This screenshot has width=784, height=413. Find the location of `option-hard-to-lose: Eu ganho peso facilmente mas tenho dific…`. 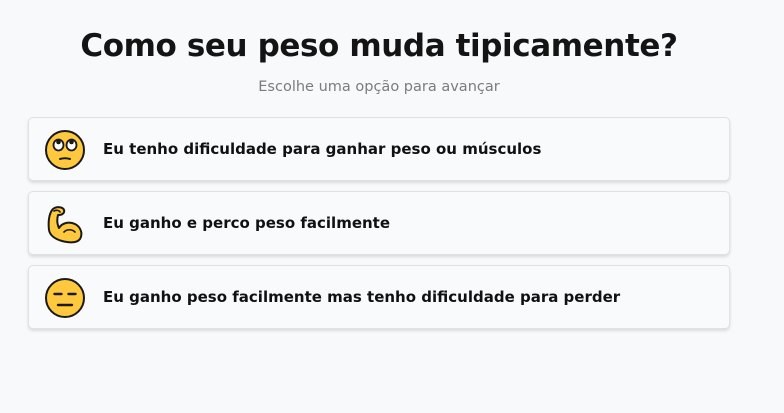

option-hard-to-lose: Eu ganho peso facilmente mas tenho dific… is located at coordinates (379, 297).